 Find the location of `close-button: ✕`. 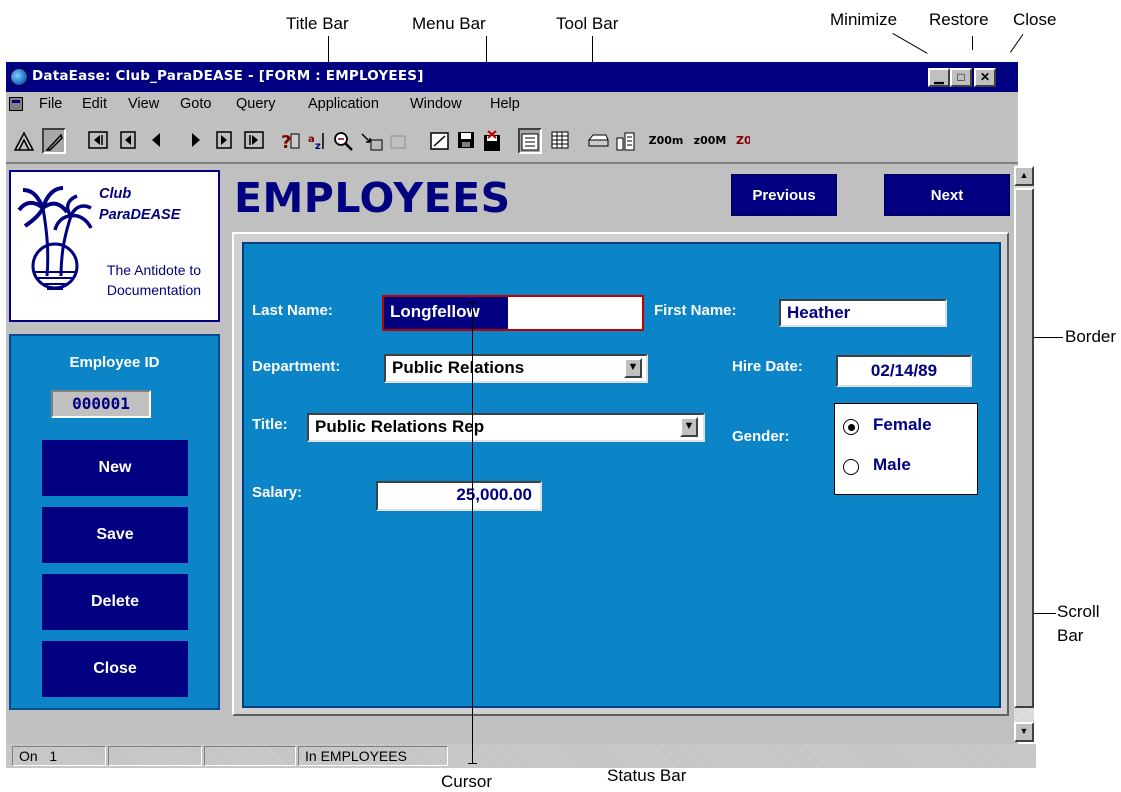

close-button: ✕ is located at coordinates (985, 77).